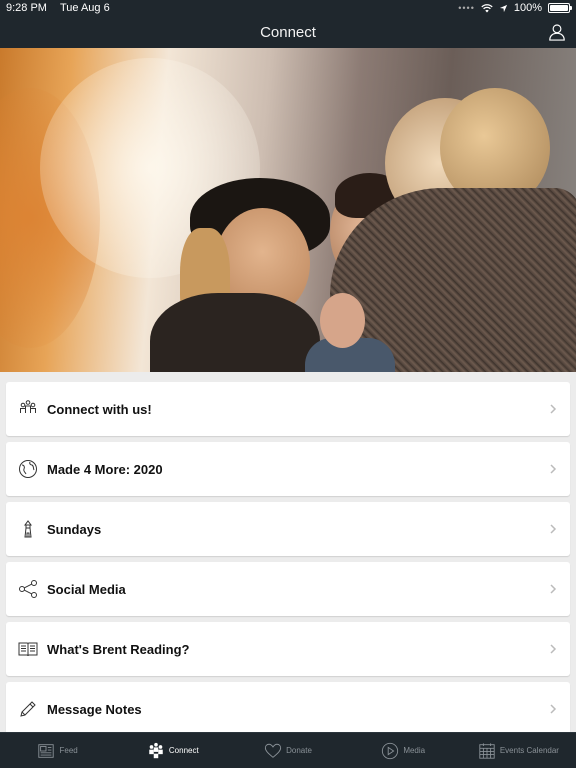 The image size is (576, 768). Describe the element at coordinates (183, 750) in the screenshot. I see `tab-label: Connect` at that location.